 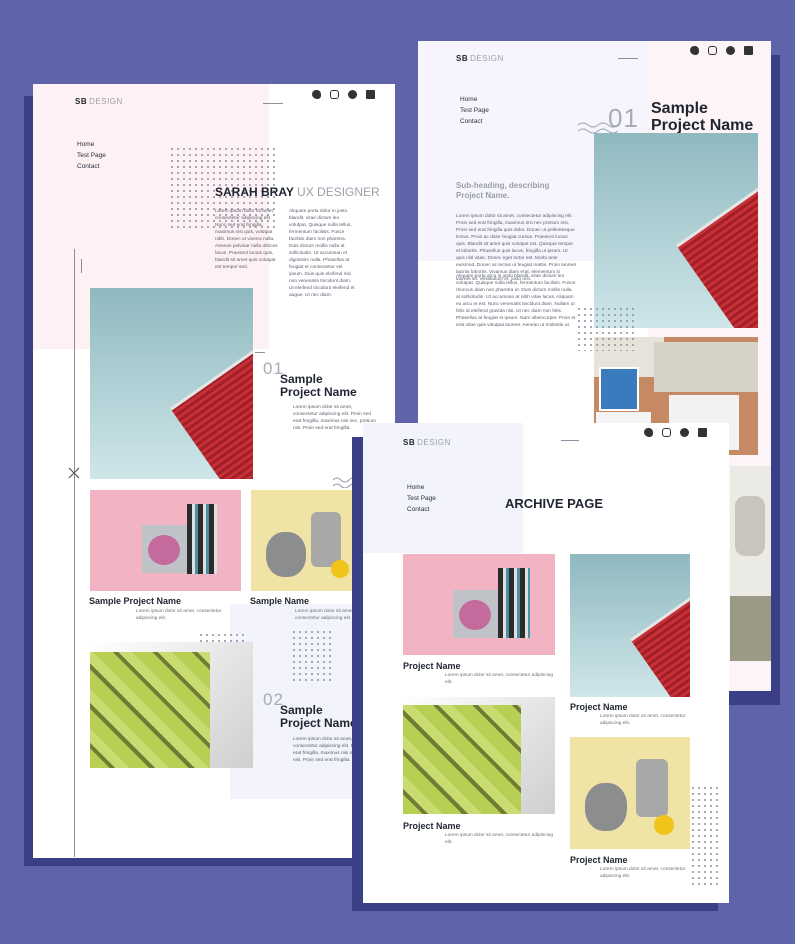 What do you see at coordinates (750, 563) in the screenshot?
I see `sketch-photo` at bounding box center [750, 563].